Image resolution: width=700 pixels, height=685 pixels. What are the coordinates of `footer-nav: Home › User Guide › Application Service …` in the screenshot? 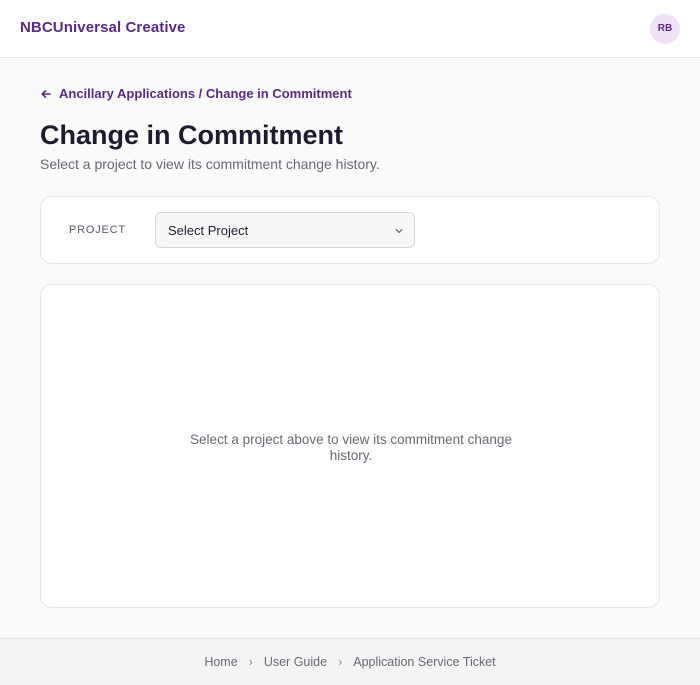 It's located at (350, 661).